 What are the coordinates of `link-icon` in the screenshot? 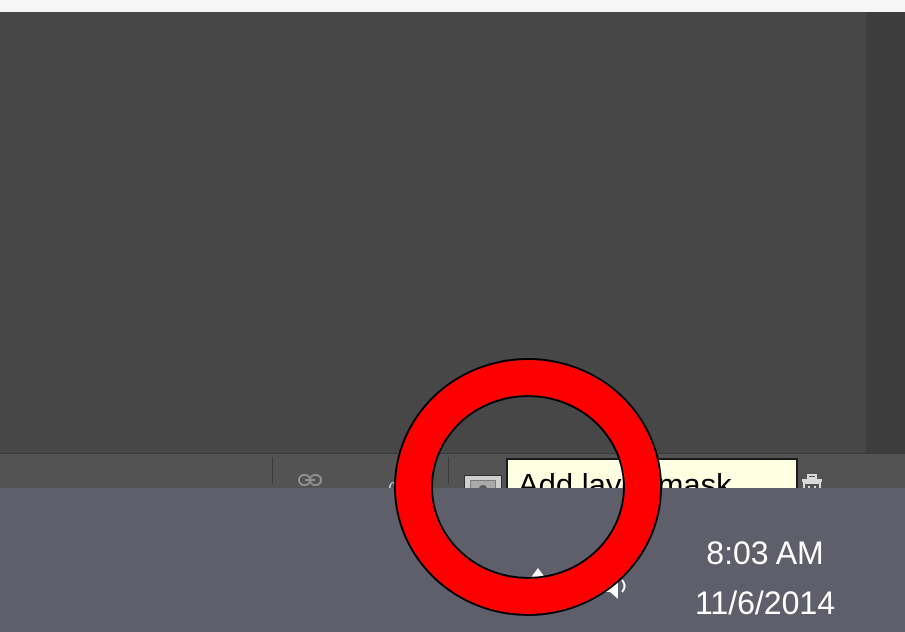 It's located at (310, 480).